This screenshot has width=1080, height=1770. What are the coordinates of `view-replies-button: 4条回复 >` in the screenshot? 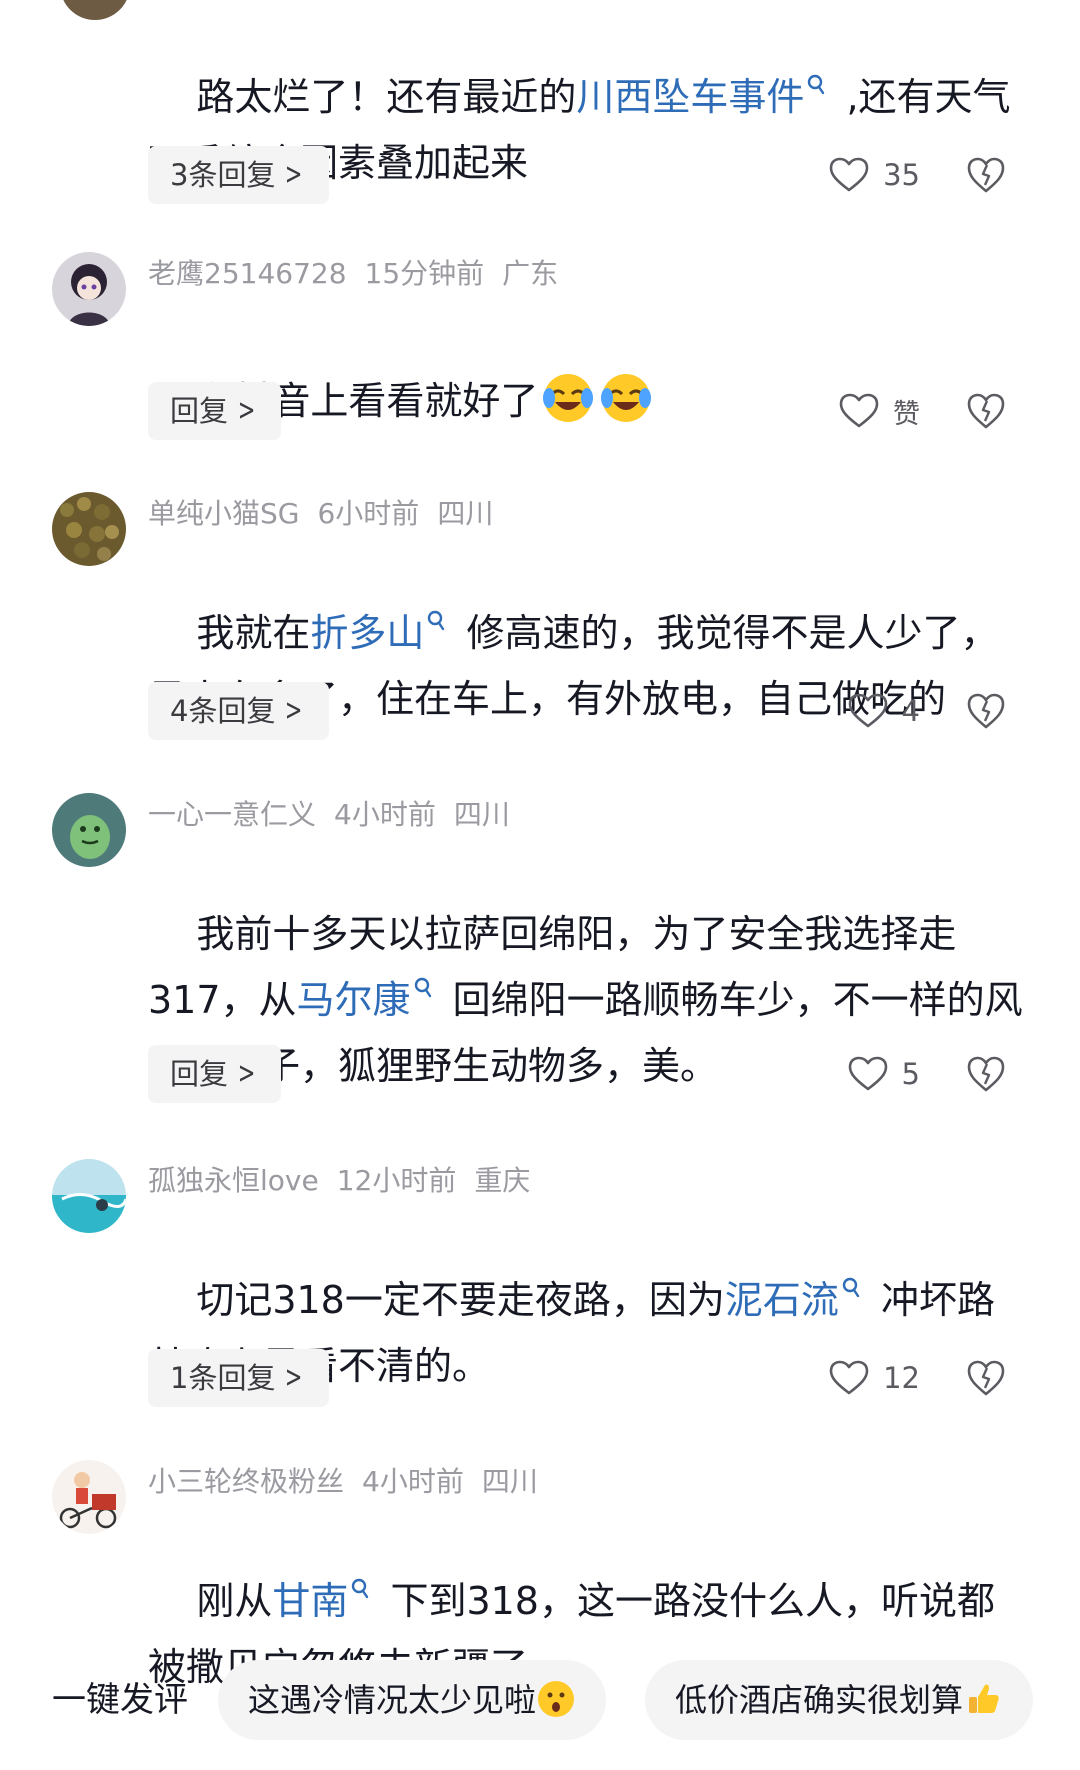 It's located at (238, 711).